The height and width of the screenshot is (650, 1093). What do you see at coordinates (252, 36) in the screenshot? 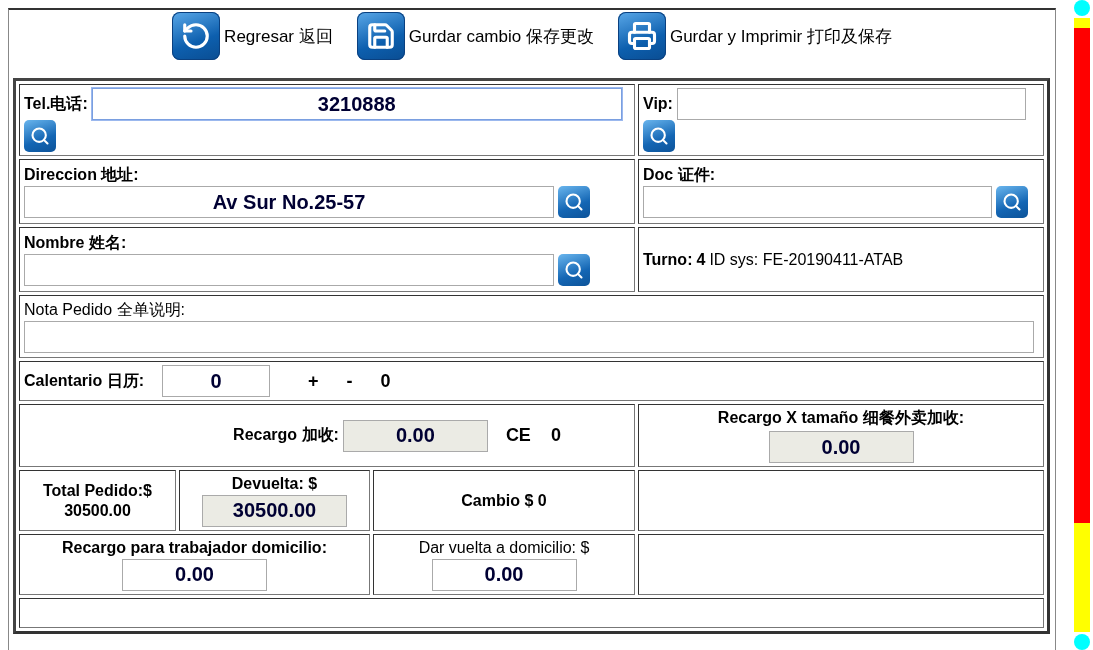
I see `toolbar-button: Regresar 返回` at bounding box center [252, 36].